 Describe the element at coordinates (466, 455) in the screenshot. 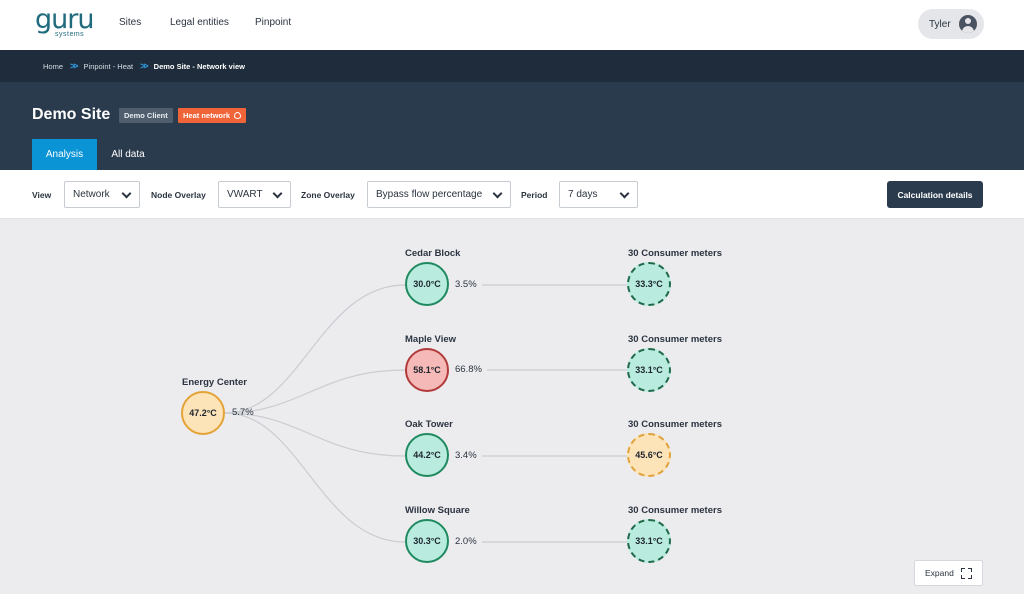

I see `branch-pct-oak: 3.4%` at that location.